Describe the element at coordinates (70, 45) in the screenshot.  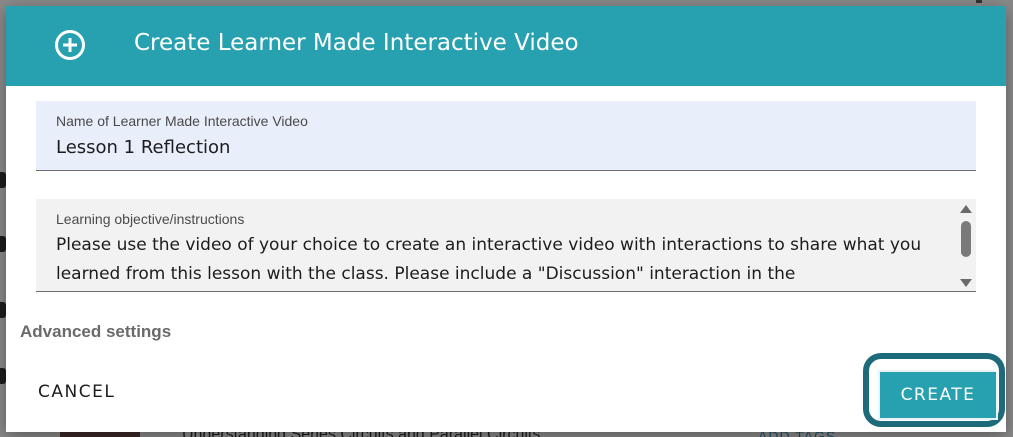
I see `plus-circle-icon` at that location.